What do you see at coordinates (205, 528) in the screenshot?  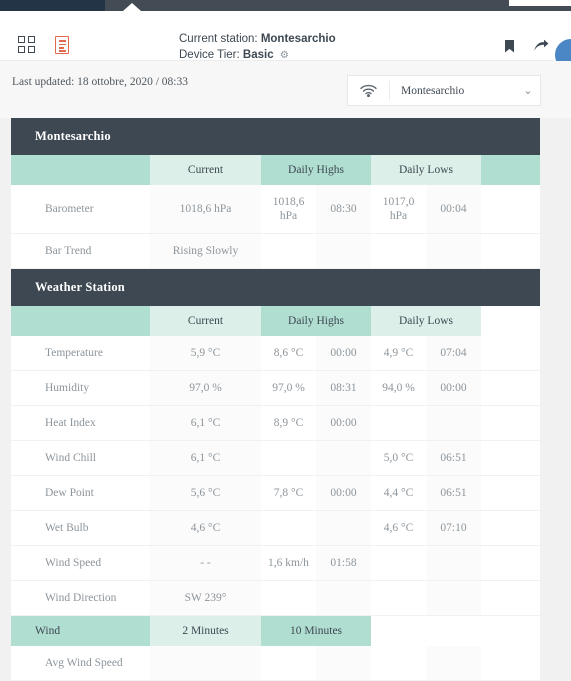 I see `cell-current: 4,6 °C` at bounding box center [205, 528].